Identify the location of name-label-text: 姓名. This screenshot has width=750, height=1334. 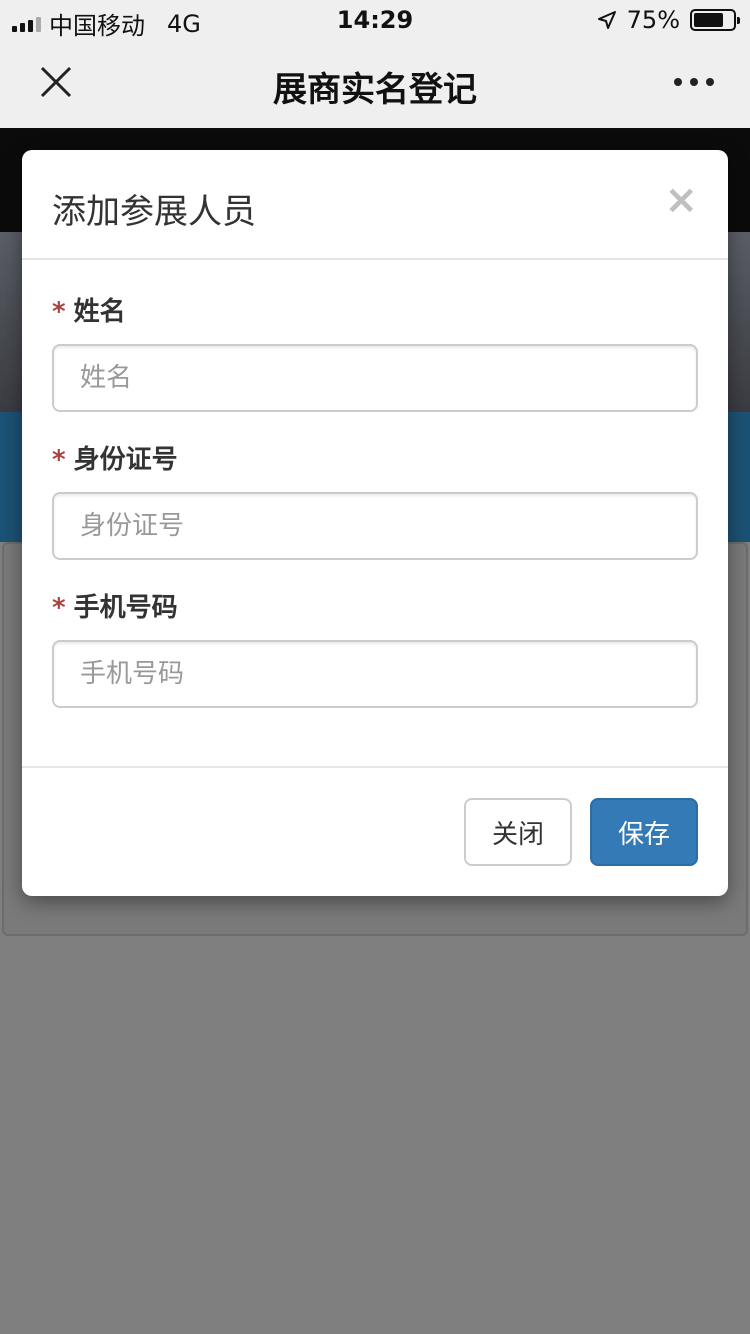
(99, 312).